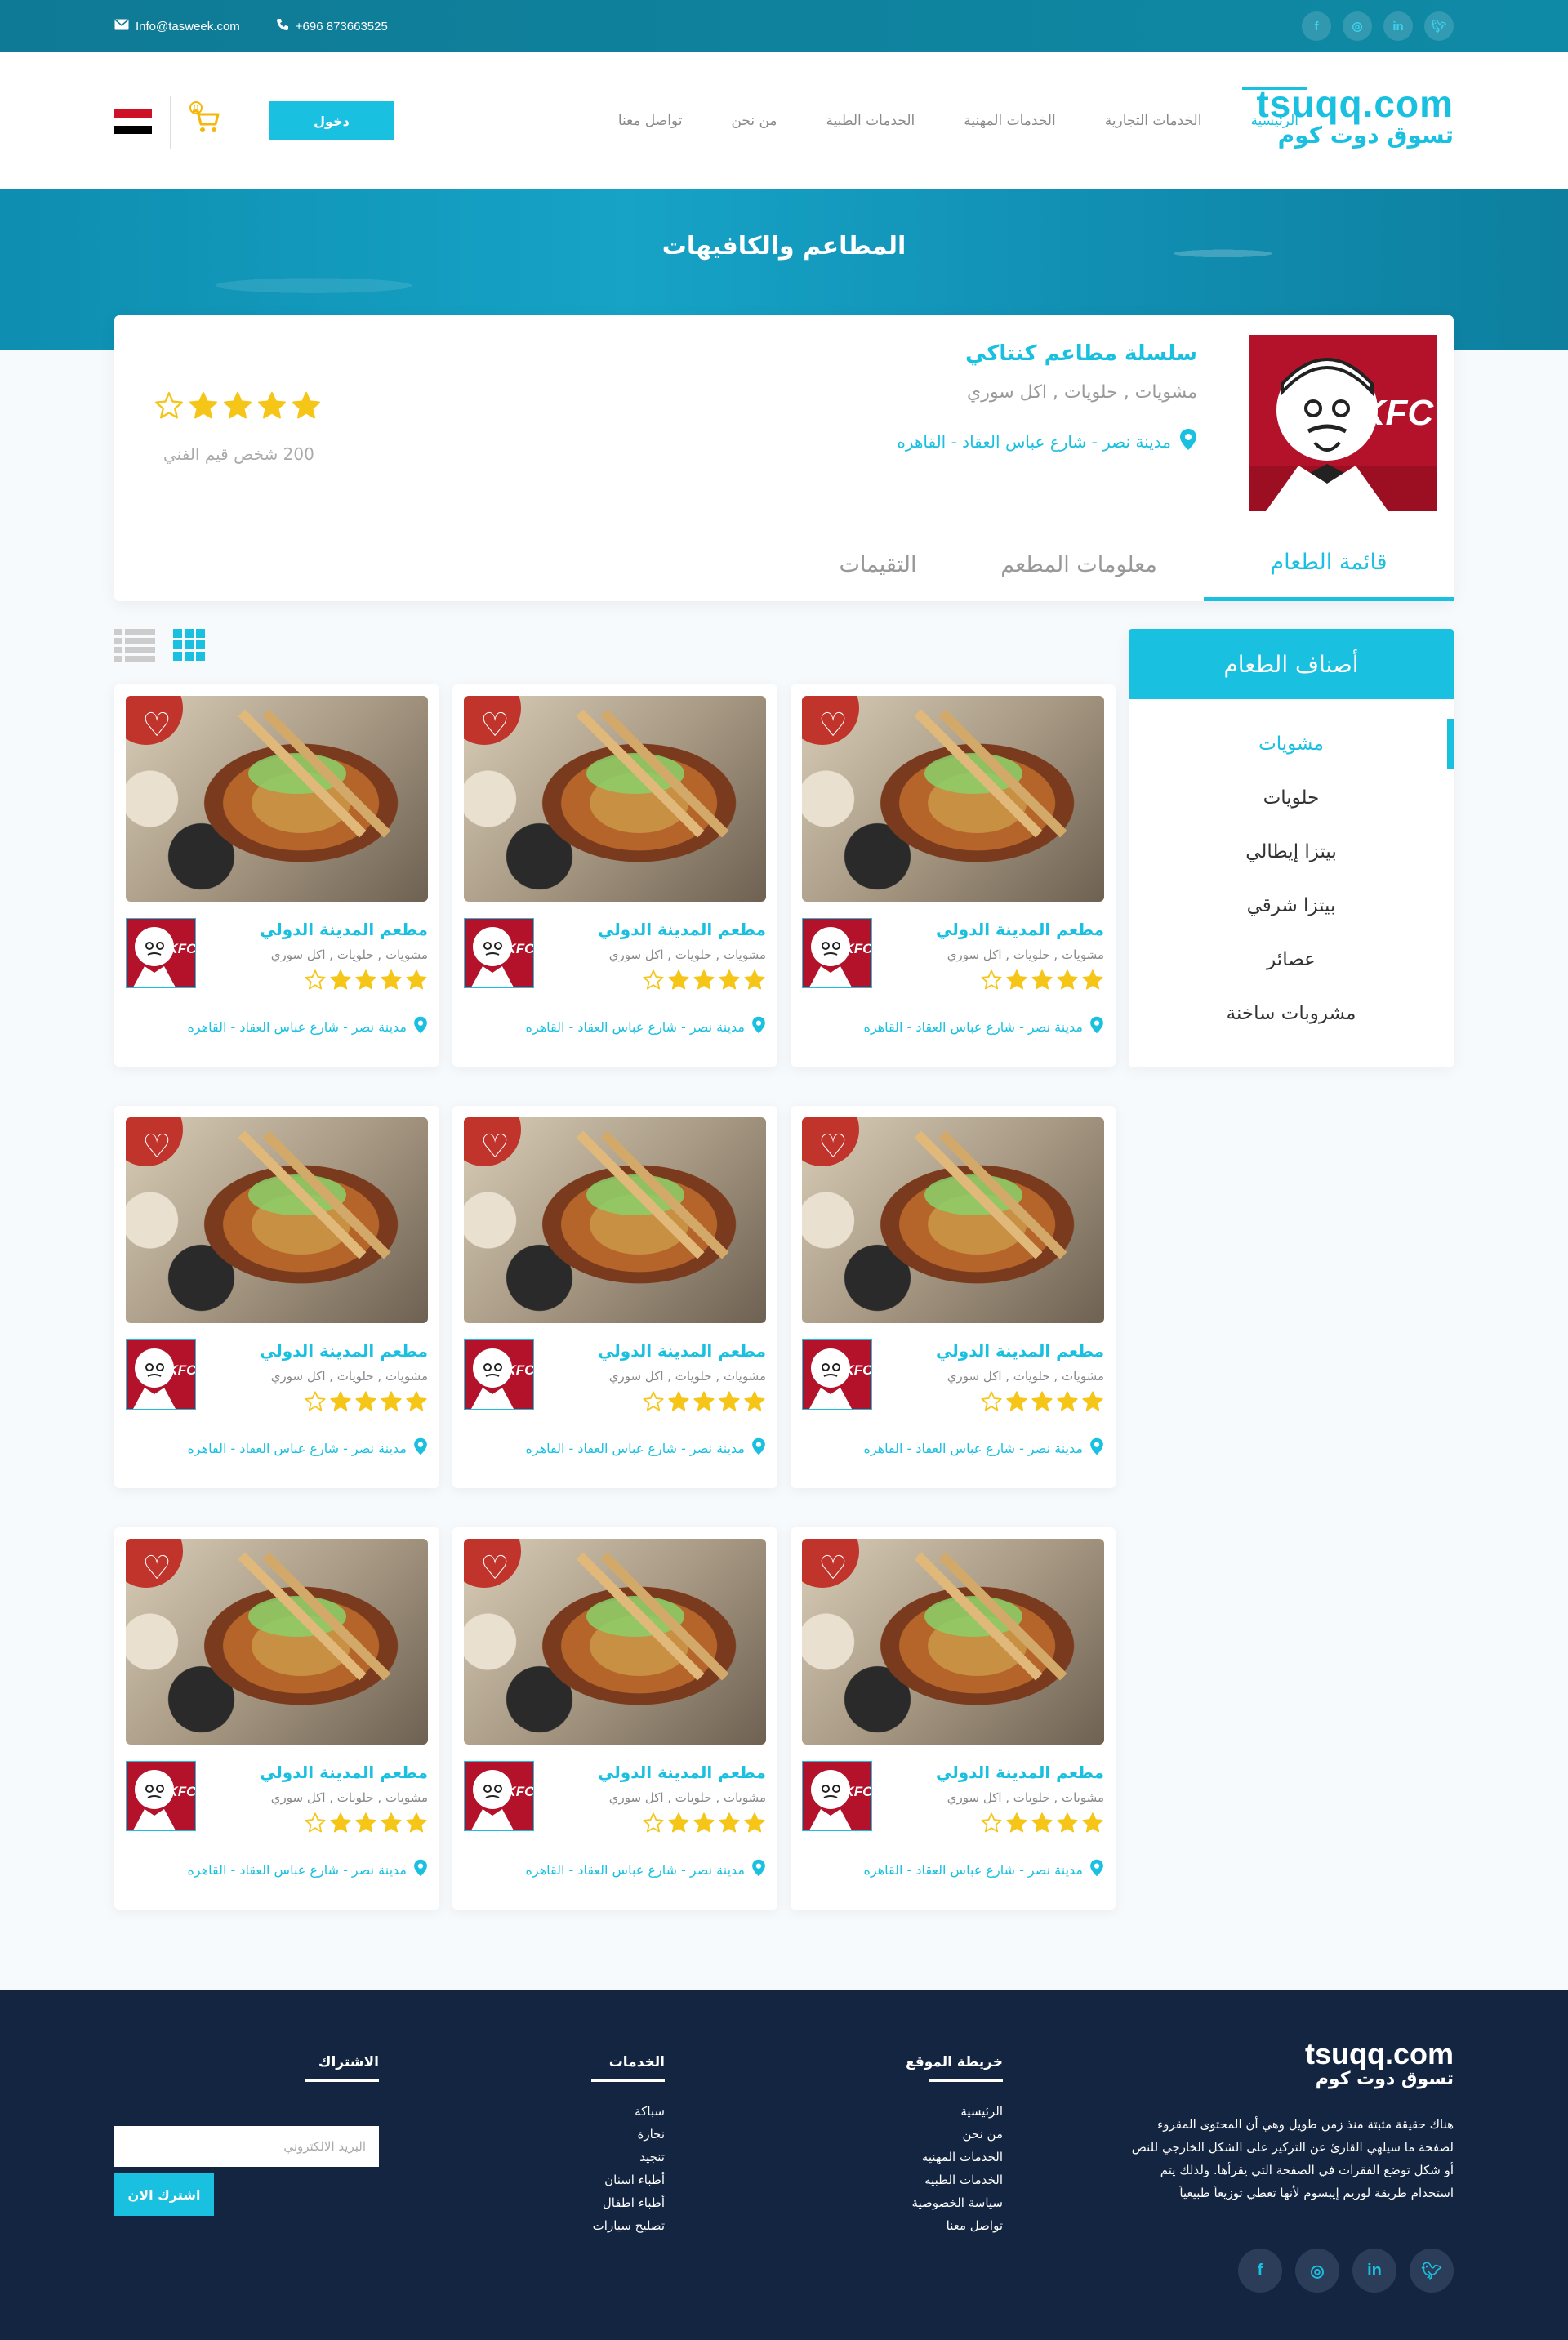 This screenshot has height=2340, width=1568. Describe the element at coordinates (332, 120) in the screenshot. I see `login-button: دخول` at that location.